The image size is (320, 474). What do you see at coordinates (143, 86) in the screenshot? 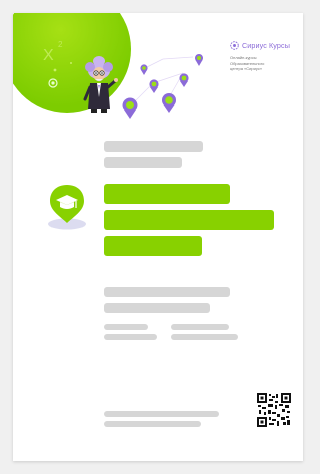
I see `map-pins` at bounding box center [143, 86].